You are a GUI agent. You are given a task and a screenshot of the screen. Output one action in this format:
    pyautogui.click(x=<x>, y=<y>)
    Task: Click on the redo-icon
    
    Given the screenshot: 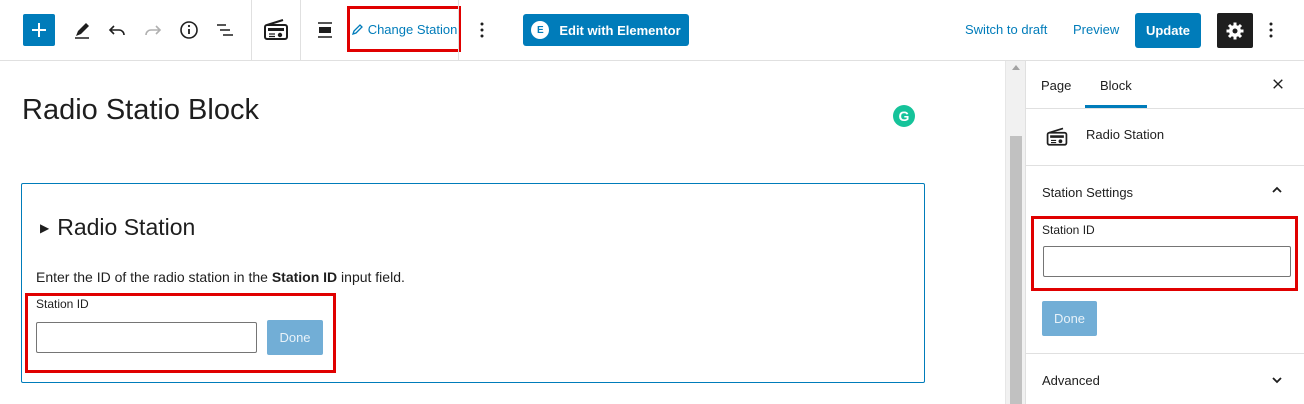 What is the action you would take?
    pyautogui.click(x=153, y=30)
    